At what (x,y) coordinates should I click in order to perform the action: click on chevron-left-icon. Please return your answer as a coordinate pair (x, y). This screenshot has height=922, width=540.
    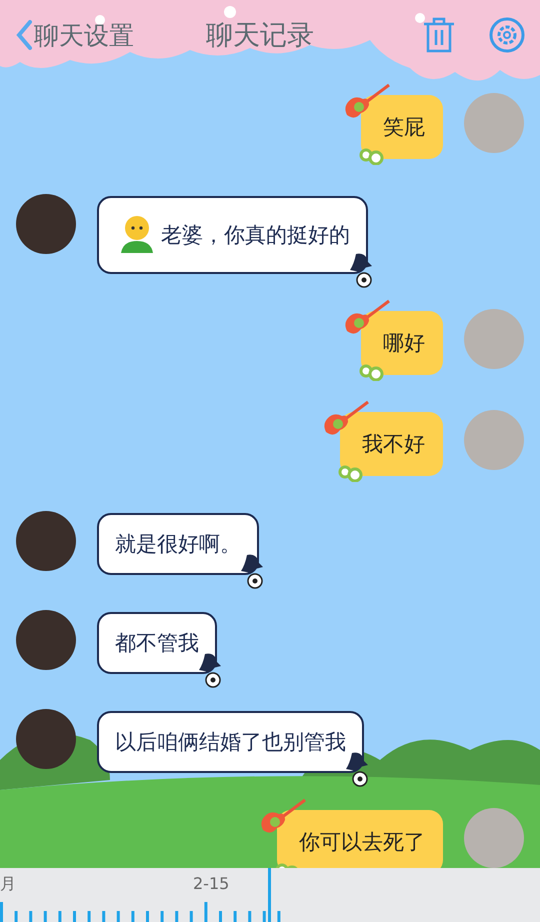
    Looking at the image, I should click on (24, 35).